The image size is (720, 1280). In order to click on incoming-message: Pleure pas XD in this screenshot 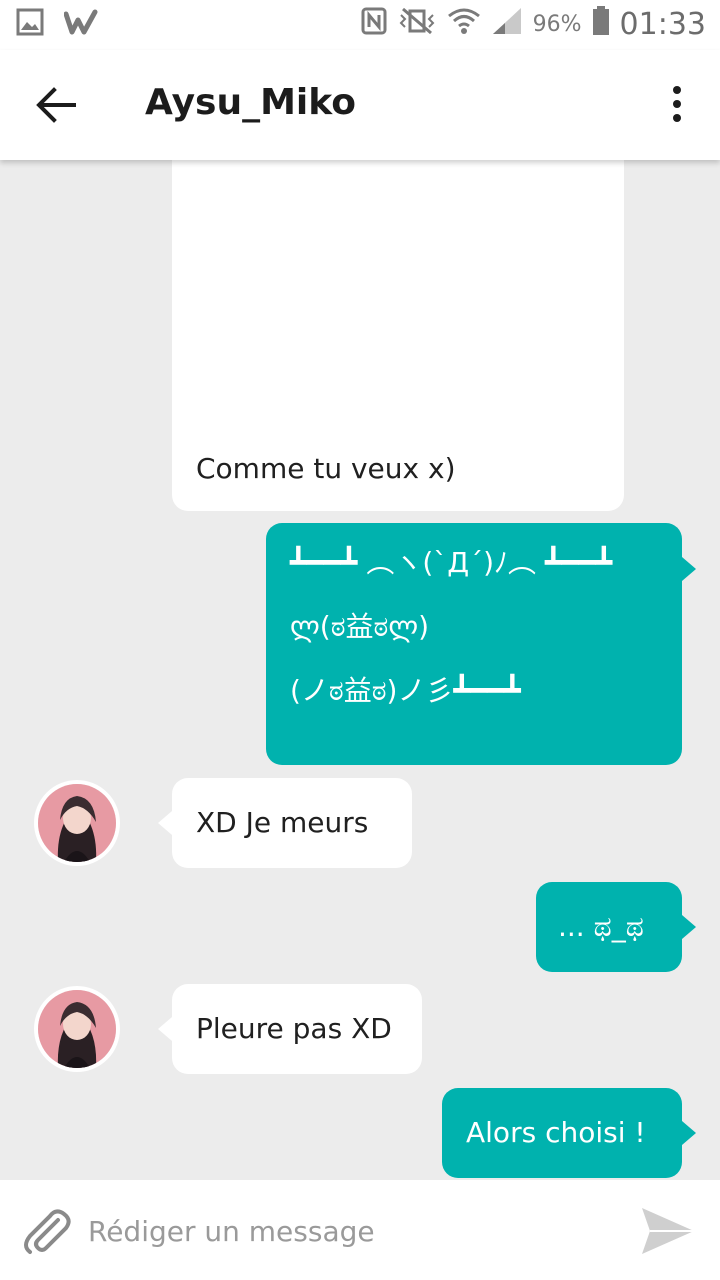, I will do `click(290, 1029)`.